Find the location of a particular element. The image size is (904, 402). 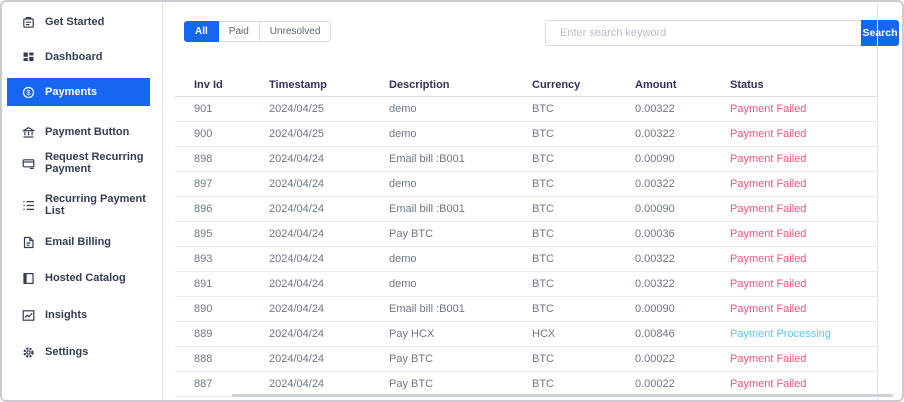

cell-inv-id: 900 is located at coordinates (203, 134).